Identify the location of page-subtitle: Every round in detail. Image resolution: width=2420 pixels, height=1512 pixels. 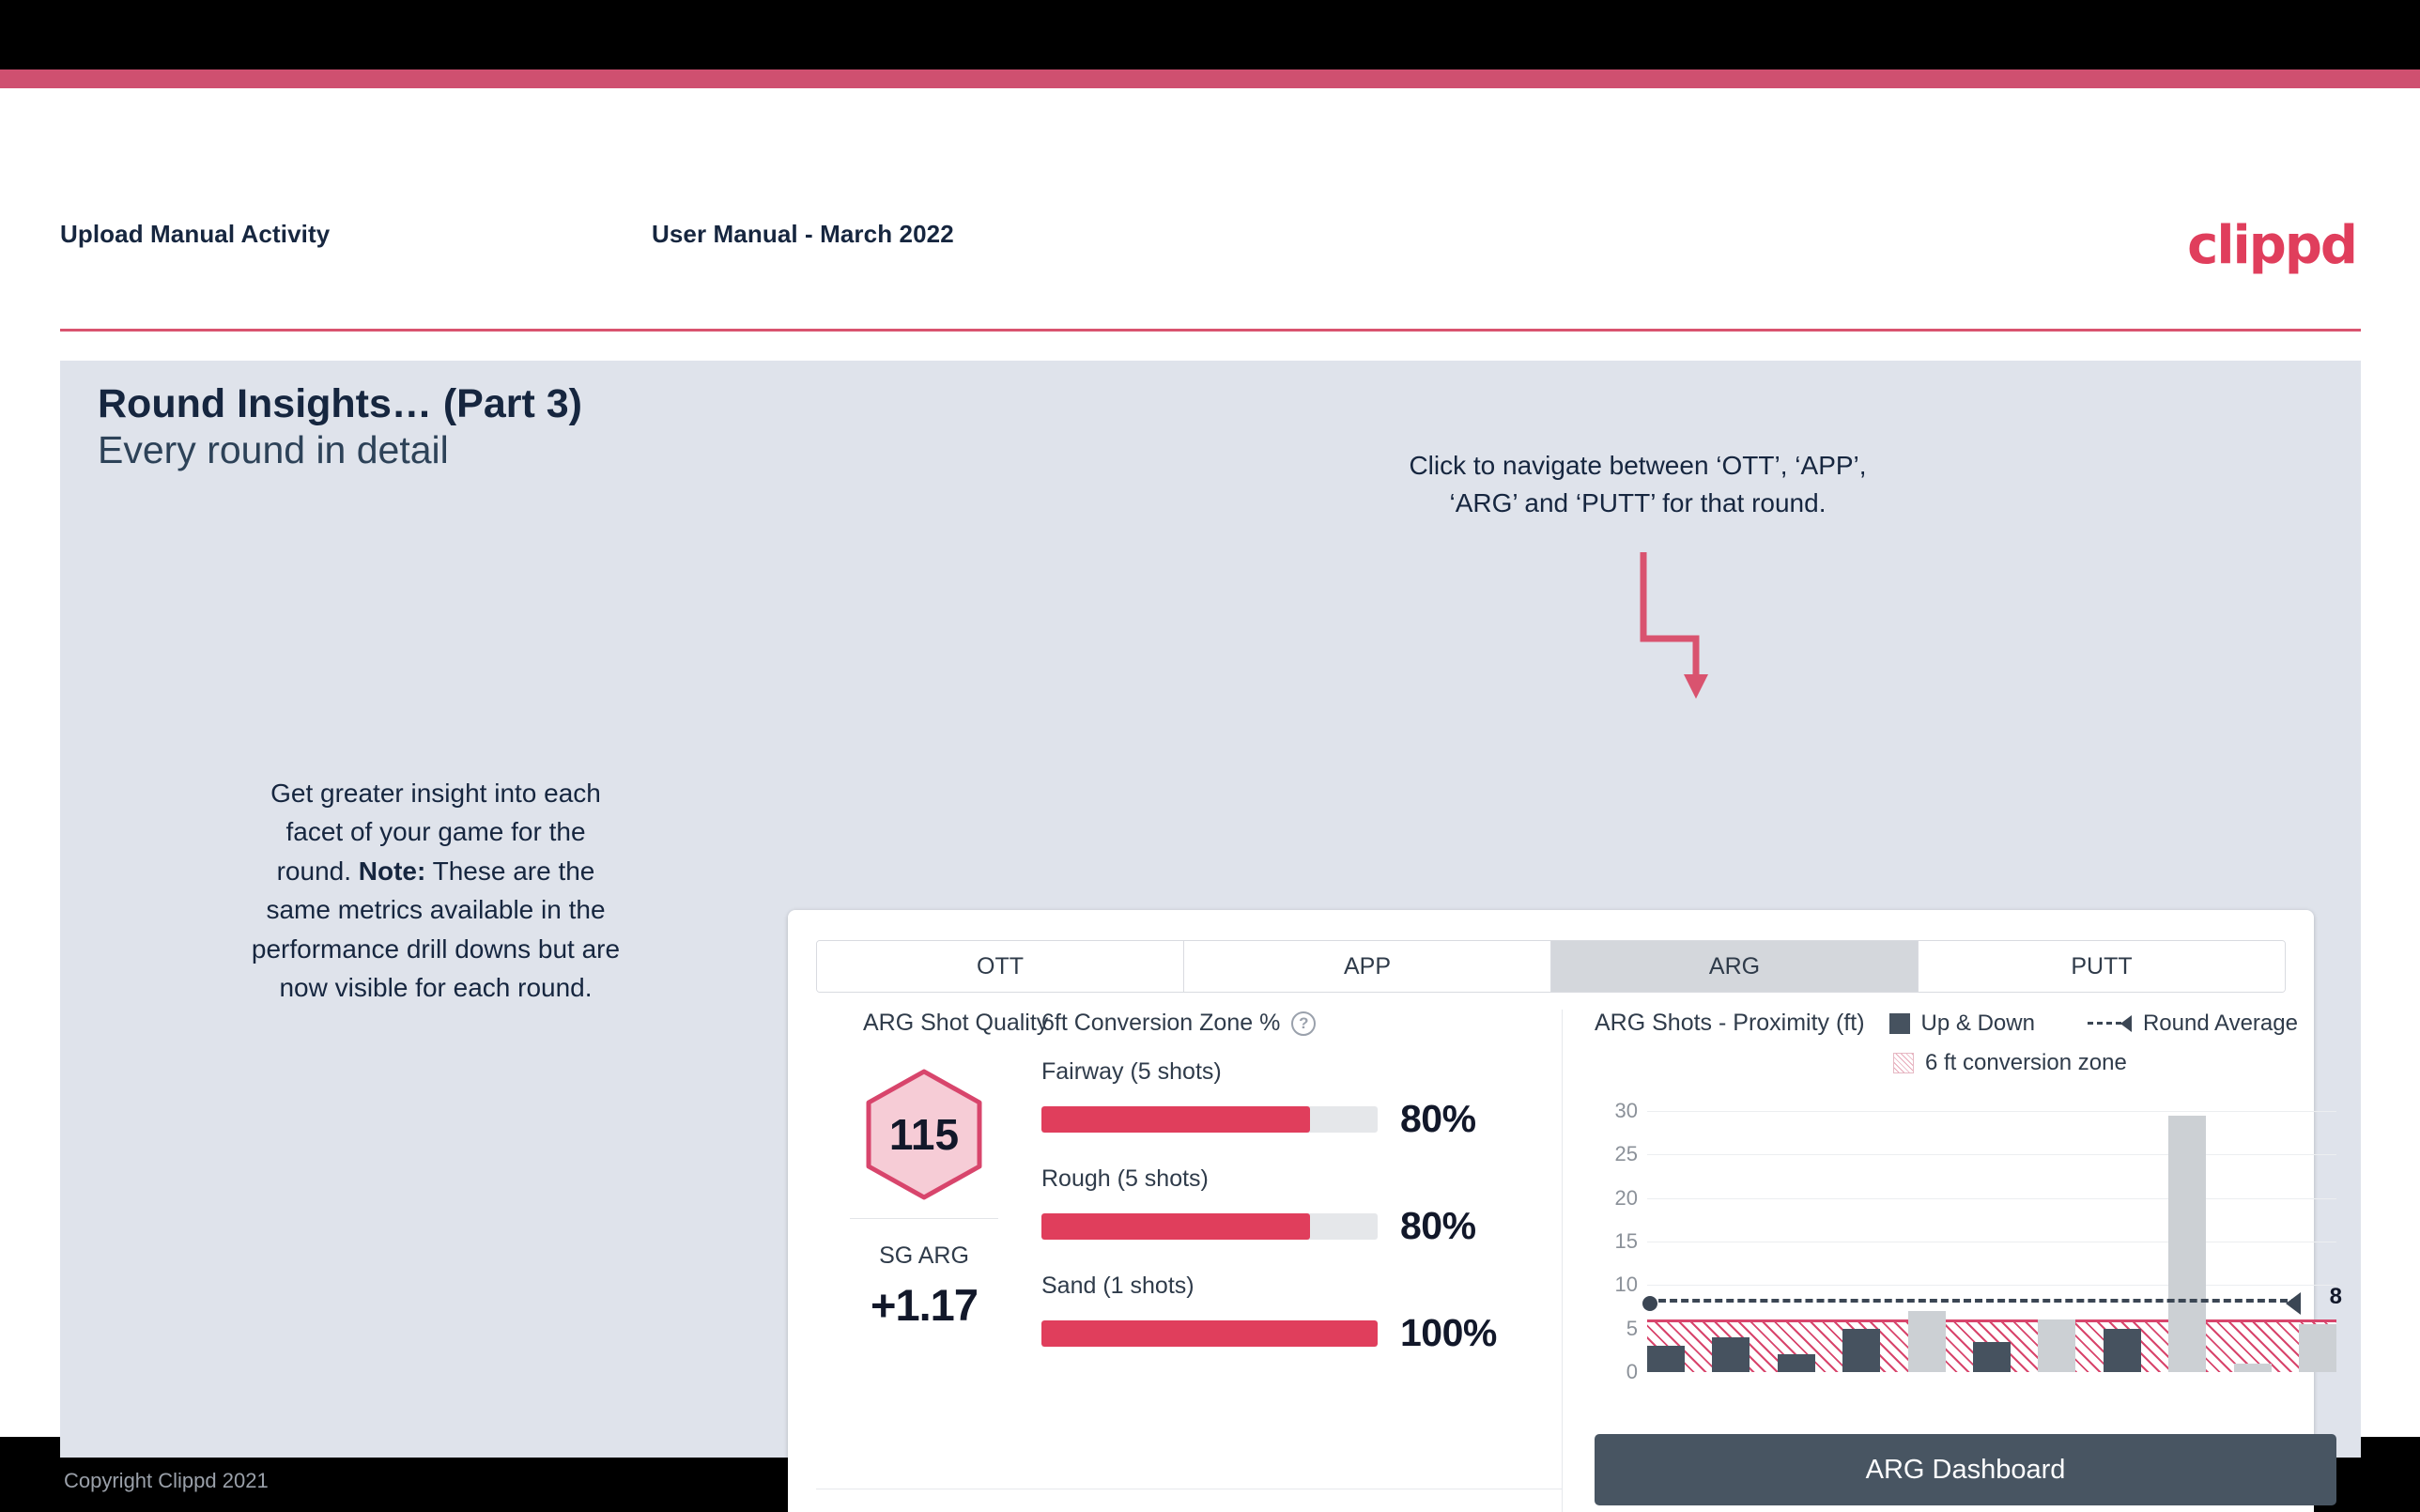
(274, 450).